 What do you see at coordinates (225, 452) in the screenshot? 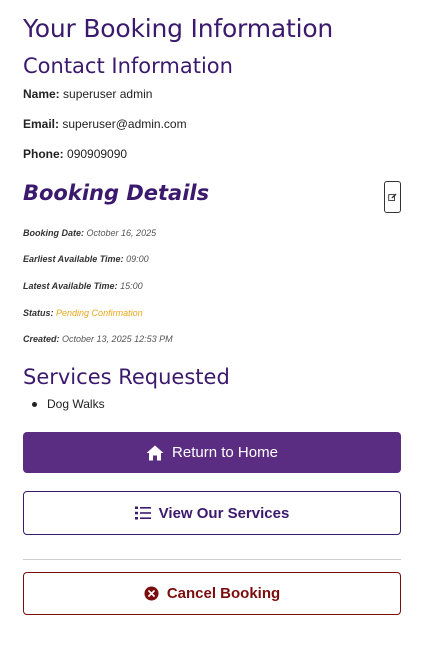
I see `return-home-label: Return to Home` at bounding box center [225, 452].